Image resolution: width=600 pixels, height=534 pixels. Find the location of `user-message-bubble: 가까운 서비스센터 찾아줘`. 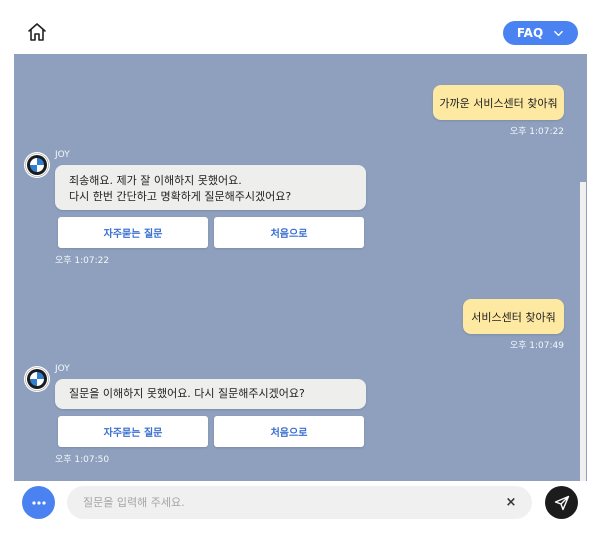

user-message-bubble: 가까운 서비스센터 찾아줘 is located at coordinates (498, 102).